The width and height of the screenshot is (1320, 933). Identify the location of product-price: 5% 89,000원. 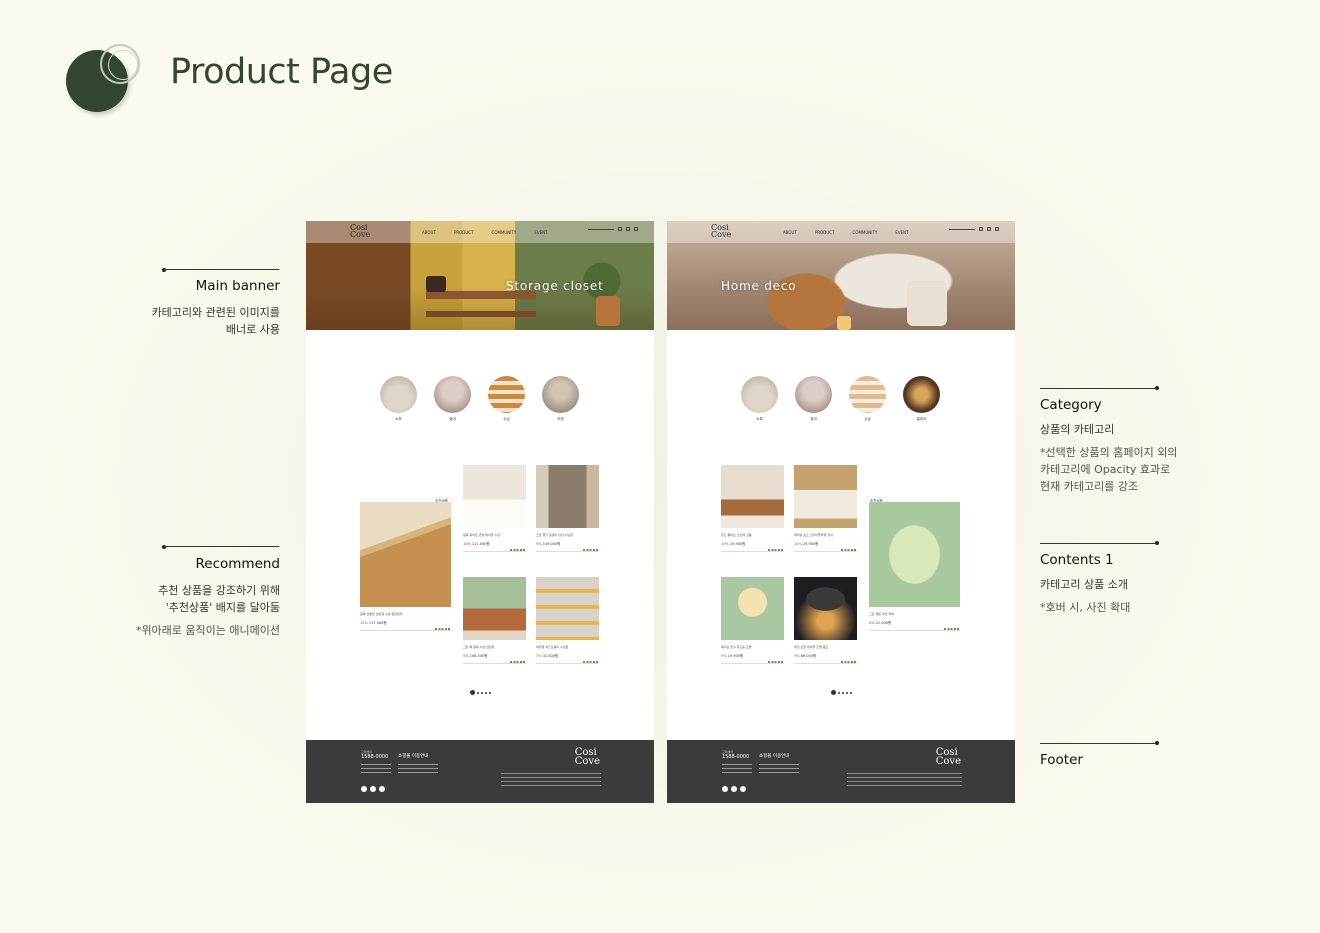
(825, 656).